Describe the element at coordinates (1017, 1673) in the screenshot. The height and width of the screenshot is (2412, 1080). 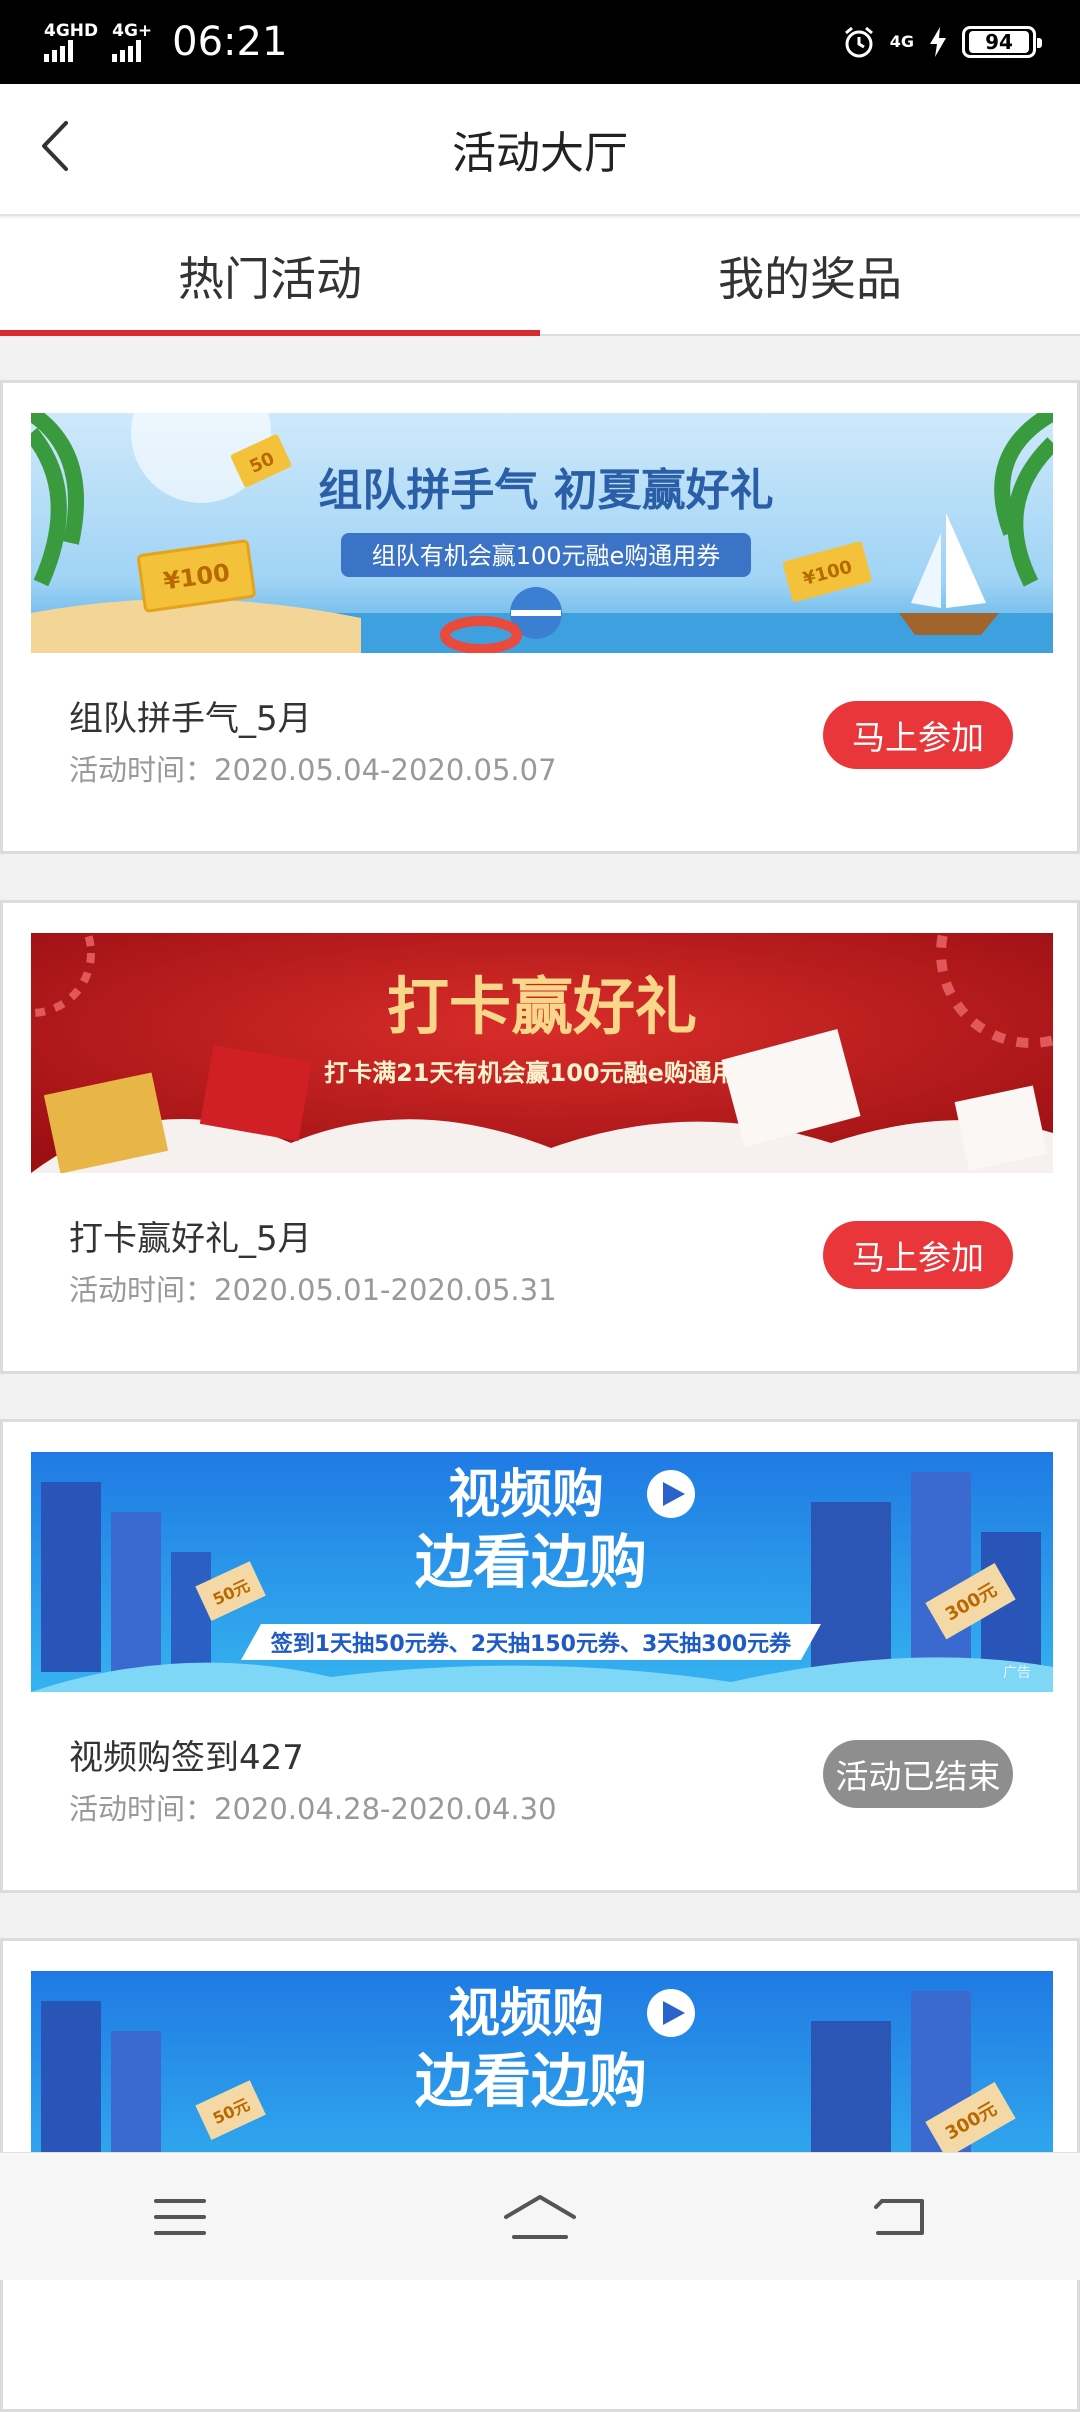
I see `ad-tag: 广告` at that location.